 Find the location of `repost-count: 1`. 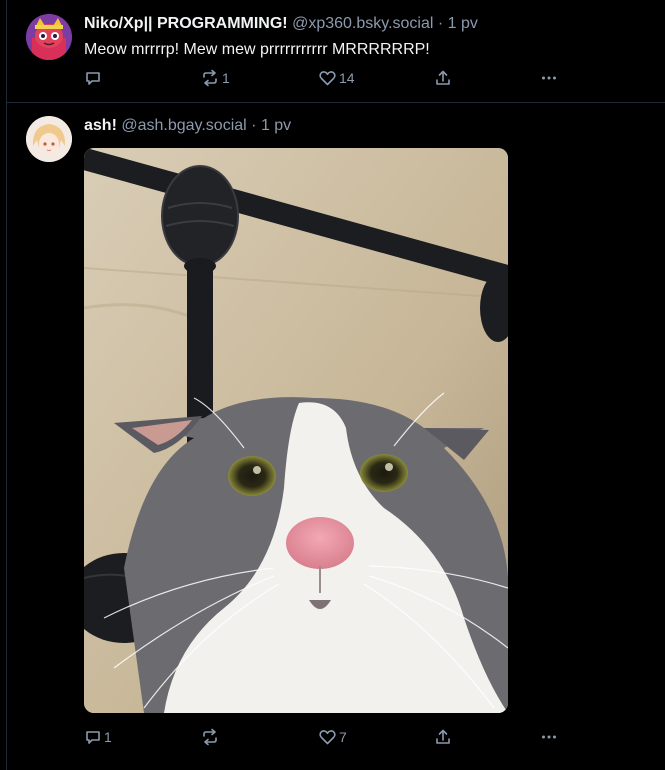

repost-count: 1 is located at coordinates (226, 78).